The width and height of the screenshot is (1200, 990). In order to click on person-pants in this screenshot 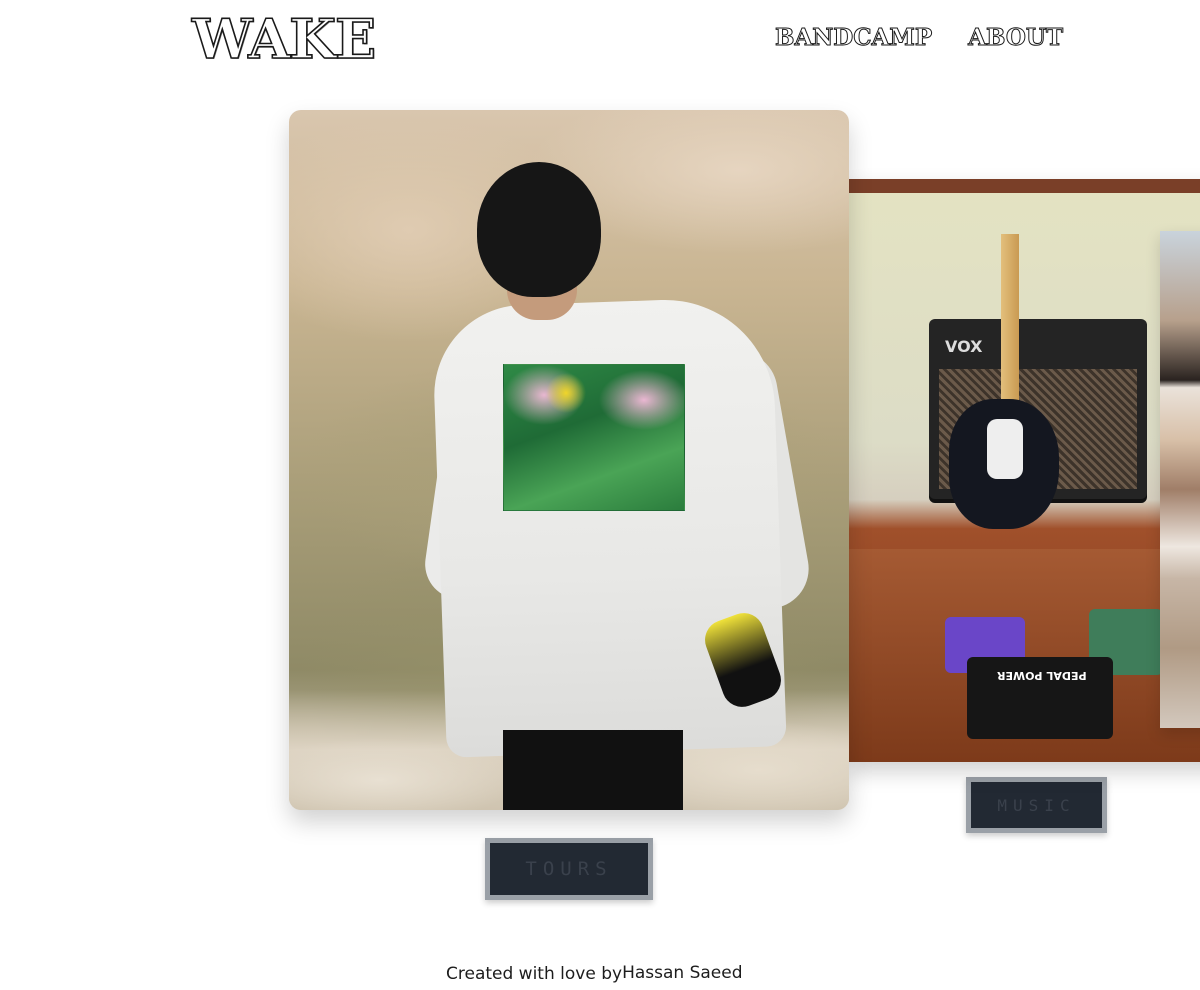, I will do `click(593, 770)`.